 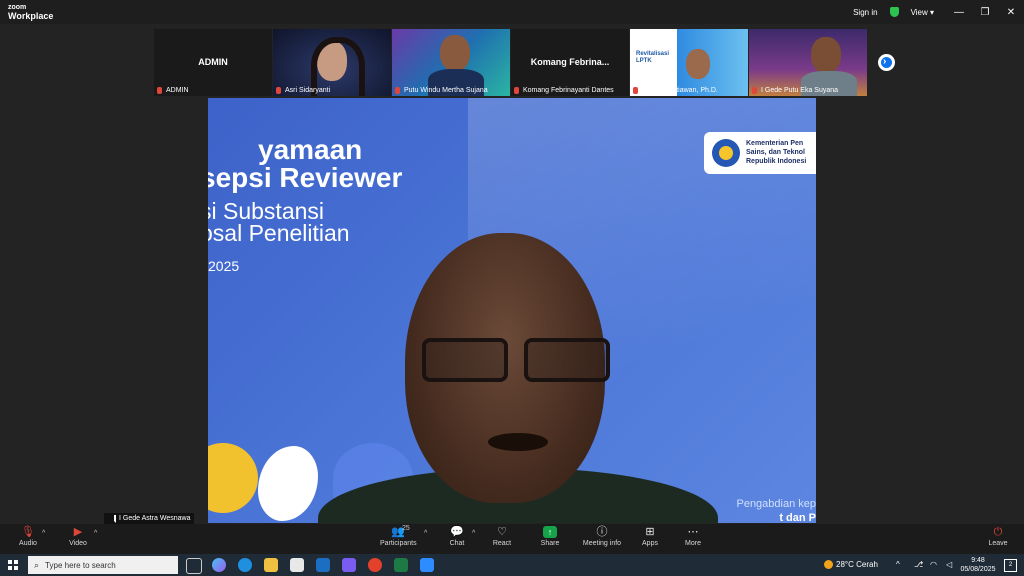 What do you see at coordinates (349, 565) in the screenshot?
I see `app-icon` at bounding box center [349, 565].